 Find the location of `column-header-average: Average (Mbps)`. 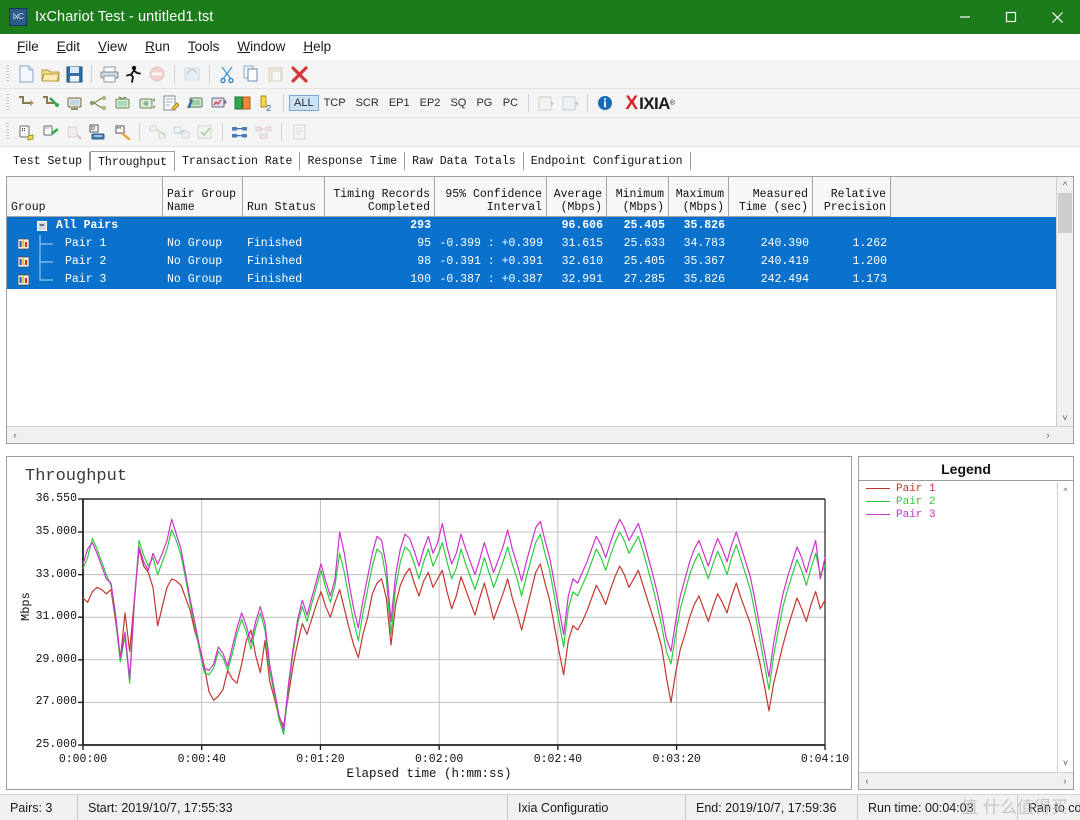

column-header-average: Average (Mbps) is located at coordinates (577, 197).